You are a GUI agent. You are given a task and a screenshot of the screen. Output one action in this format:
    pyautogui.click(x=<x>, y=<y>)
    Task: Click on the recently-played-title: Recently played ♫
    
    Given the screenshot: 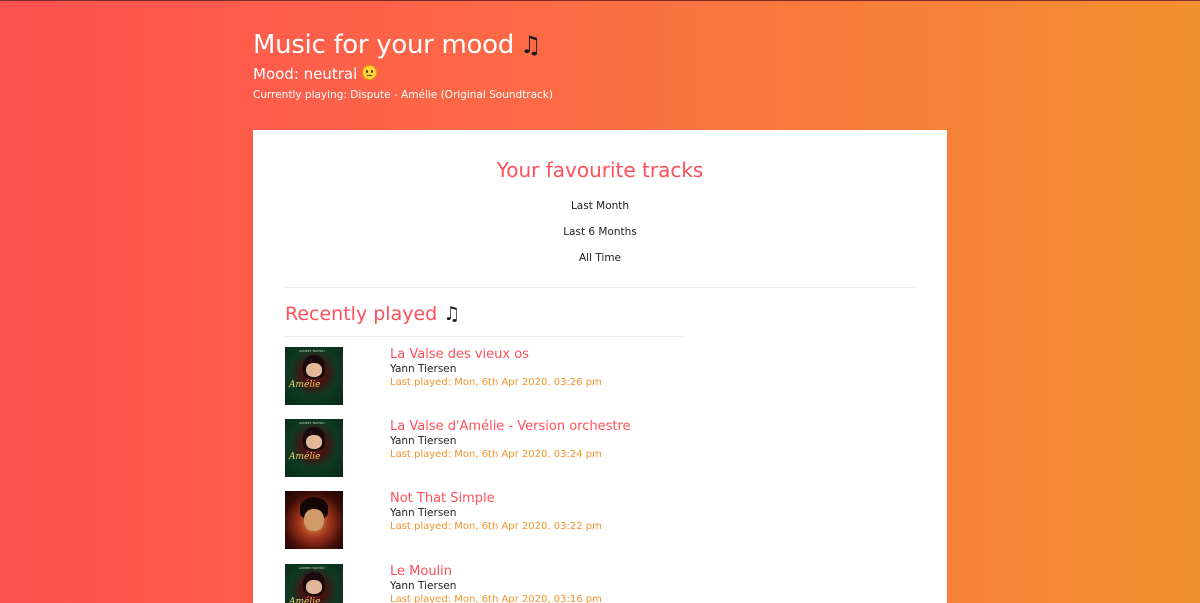 What is the action you would take?
    pyautogui.click(x=372, y=314)
    